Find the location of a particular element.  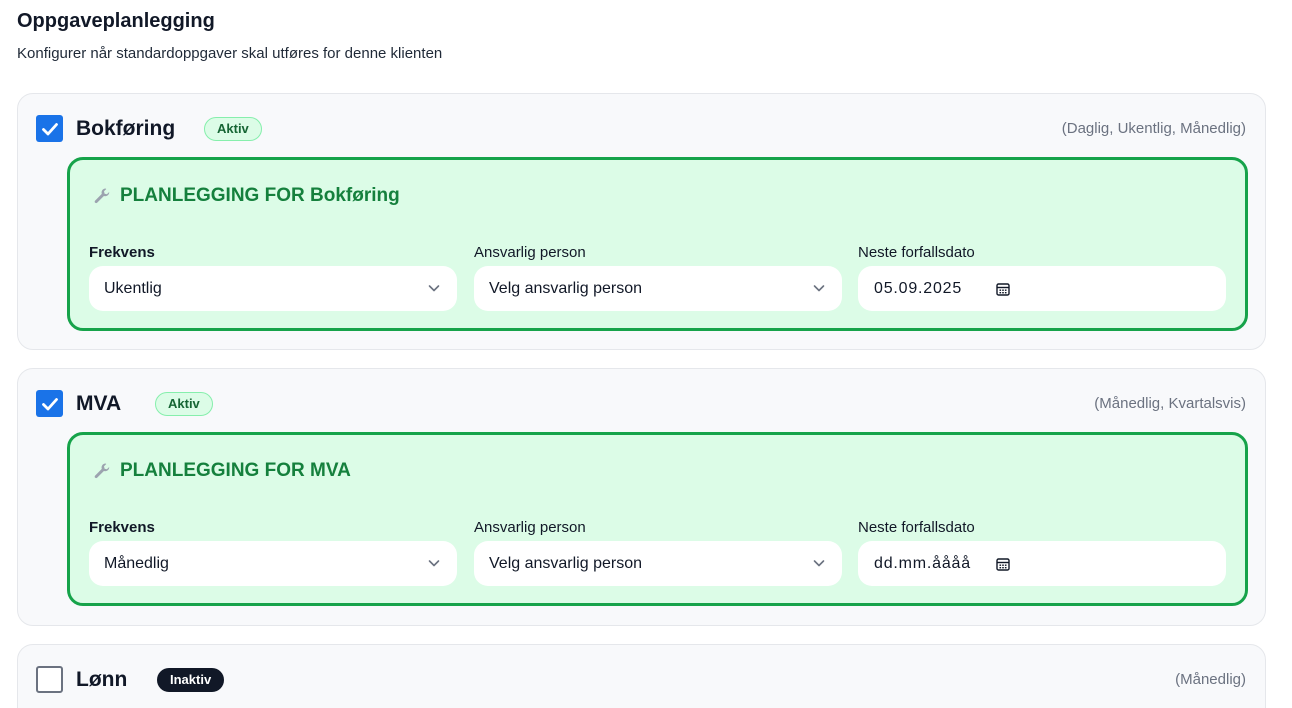

task-name: Bokføring is located at coordinates (126, 128).